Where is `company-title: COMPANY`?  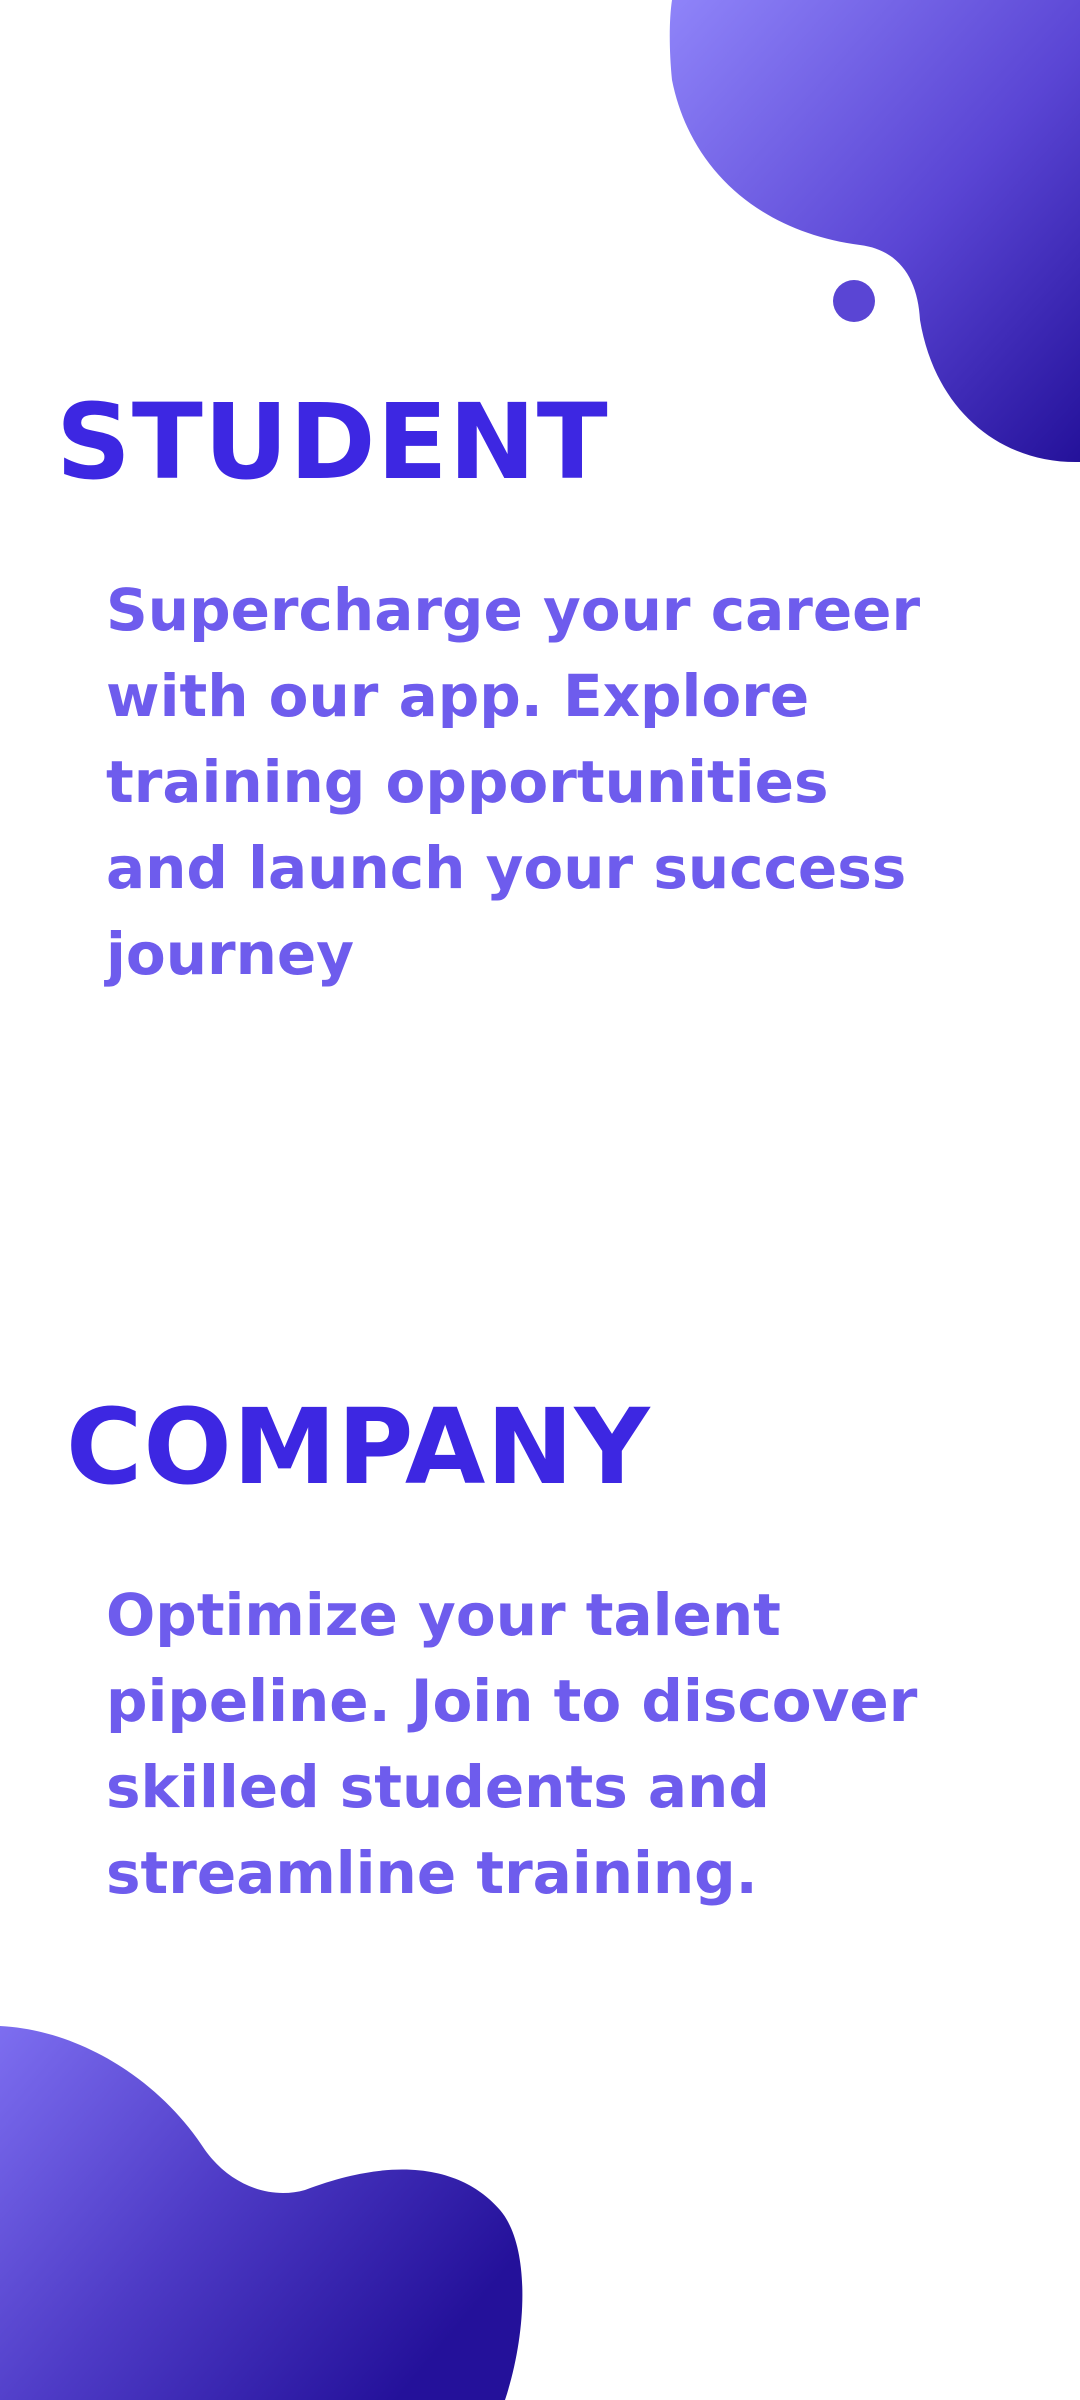 company-title: COMPANY is located at coordinates (358, 1447).